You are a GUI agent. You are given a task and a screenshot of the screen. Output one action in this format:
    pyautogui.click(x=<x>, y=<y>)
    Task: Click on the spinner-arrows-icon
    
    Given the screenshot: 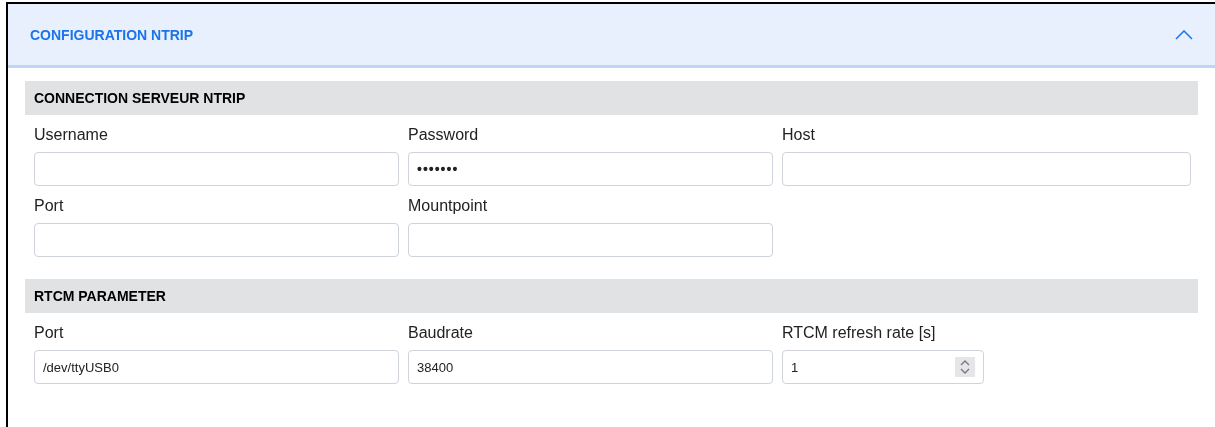 What is the action you would take?
    pyautogui.click(x=965, y=367)
    